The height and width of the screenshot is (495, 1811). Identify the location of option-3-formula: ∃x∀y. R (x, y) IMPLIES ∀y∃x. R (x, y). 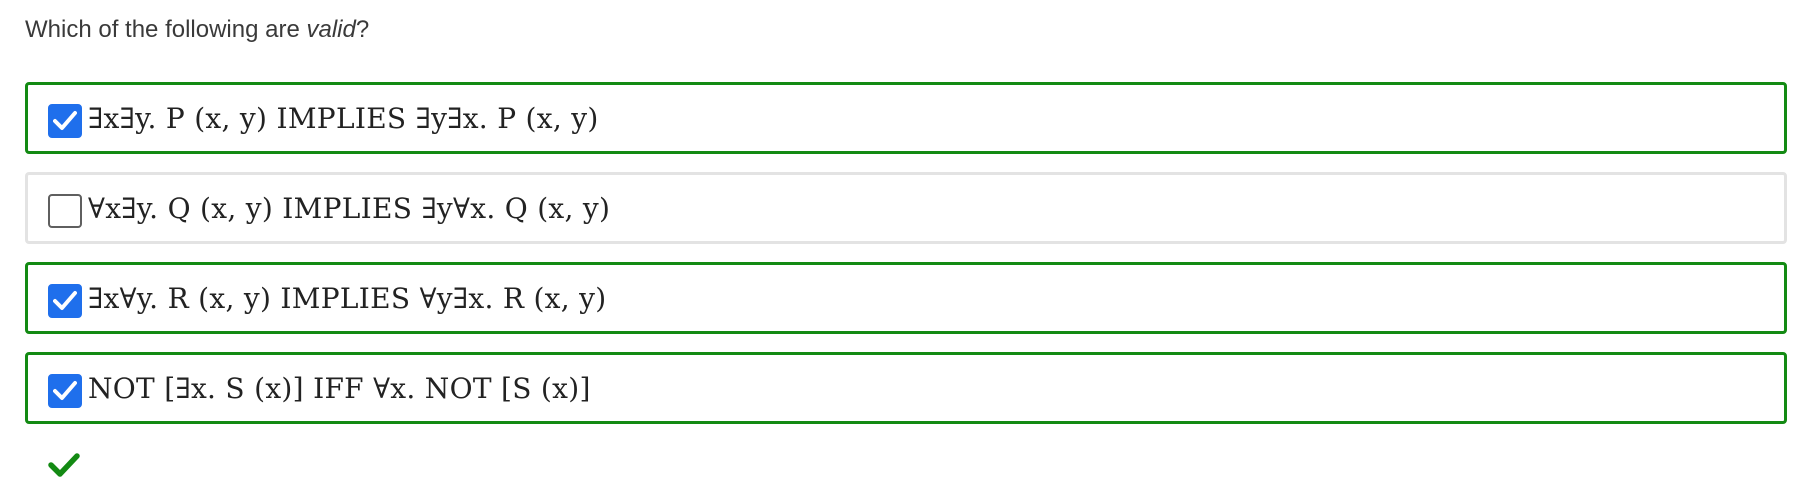
(347, 298).